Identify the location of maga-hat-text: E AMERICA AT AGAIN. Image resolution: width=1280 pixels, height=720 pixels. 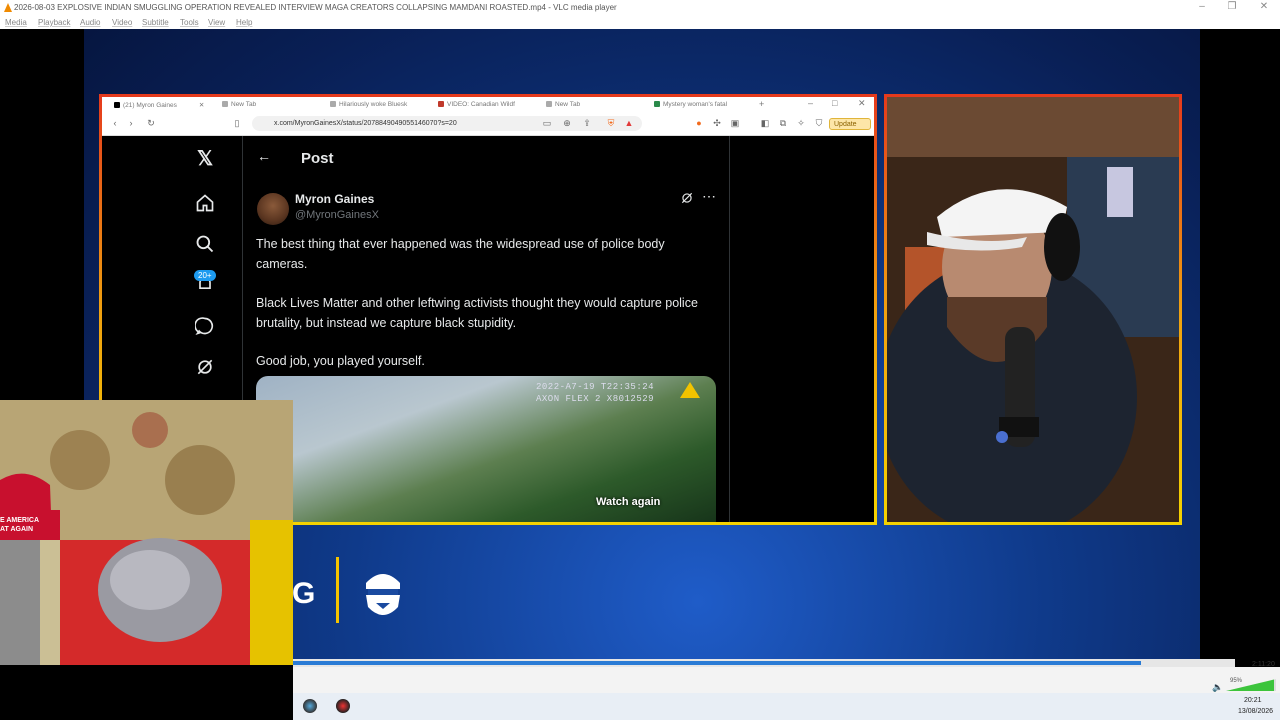
(20, 525).